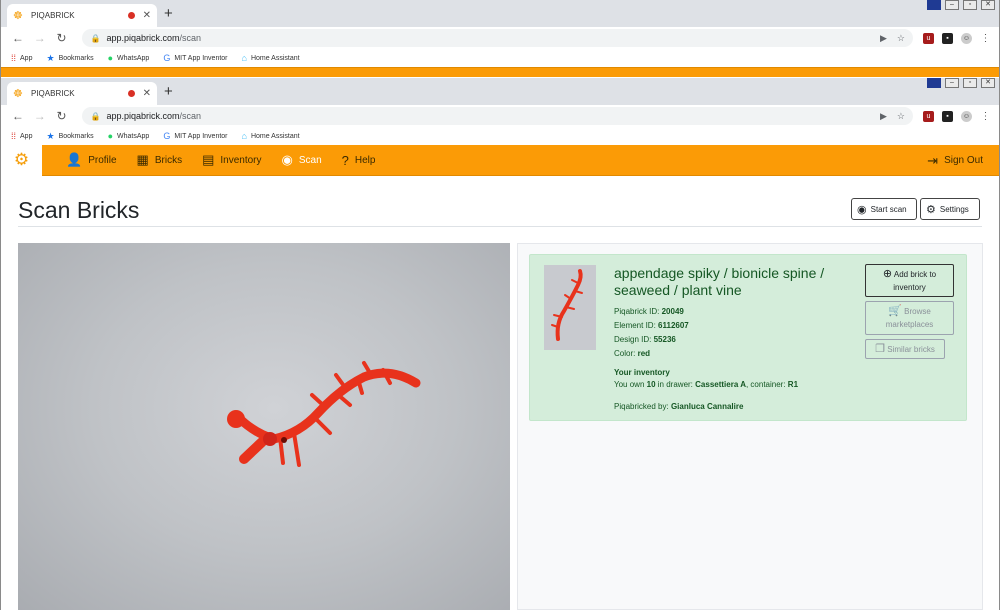  Describe the element at coordinates (909, 318) in the screenshot. I see `browse-marketplaces-button: 🛒 Browse marketplaces` at that location.